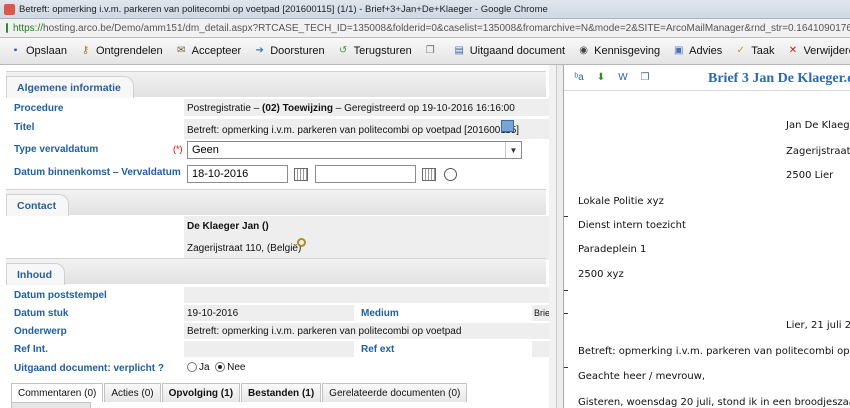 The width and height of the screenshot is (850, 408). I want to click on ontgrendelen-button: ⚷ Ontgrendelen, so click(121, 51).